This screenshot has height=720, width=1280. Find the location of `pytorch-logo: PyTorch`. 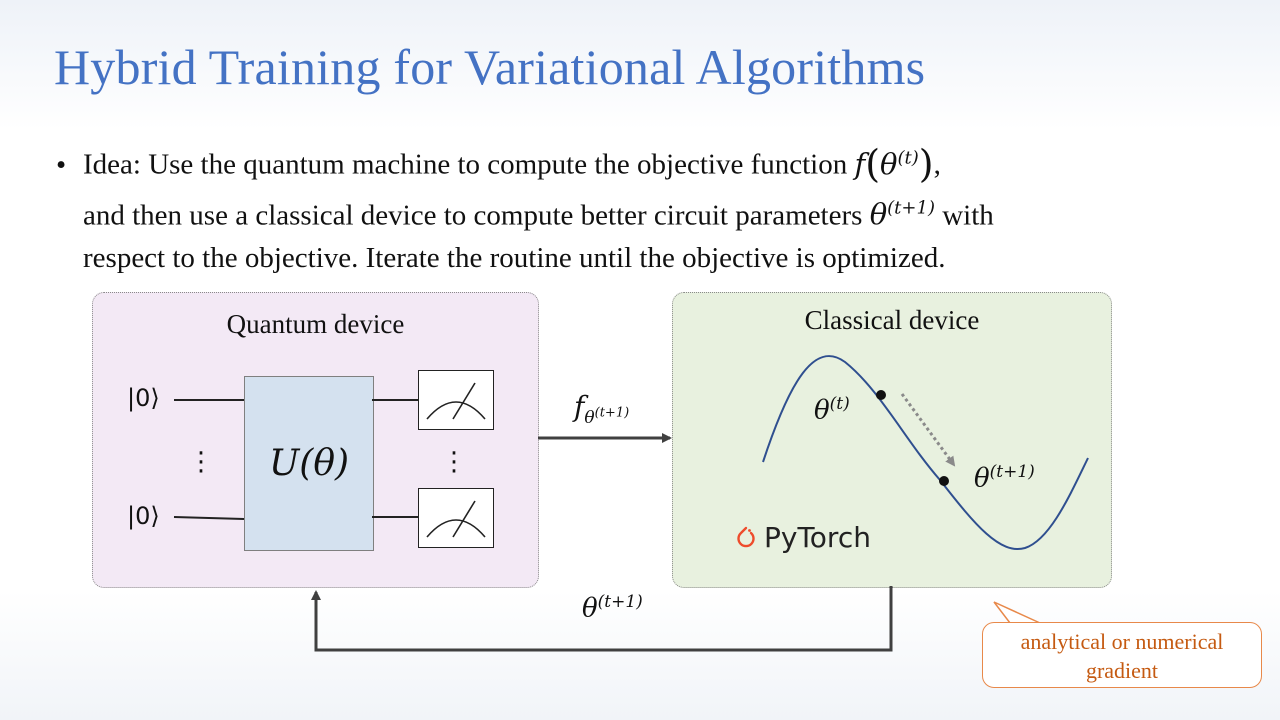

pytorch-logo: PyTorch is located at coordinates (803, 537).